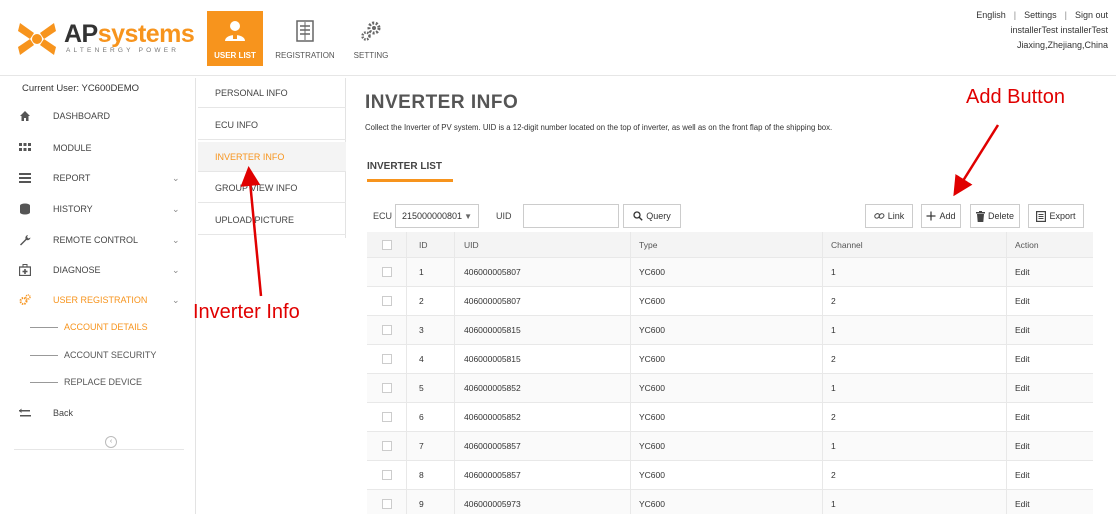 This screenshot has height=514, width=1116. What do you see at coordinates (111, 442) in the screenshot?
I see `collapse-icon: ‹` at bounding box center [111, 442].